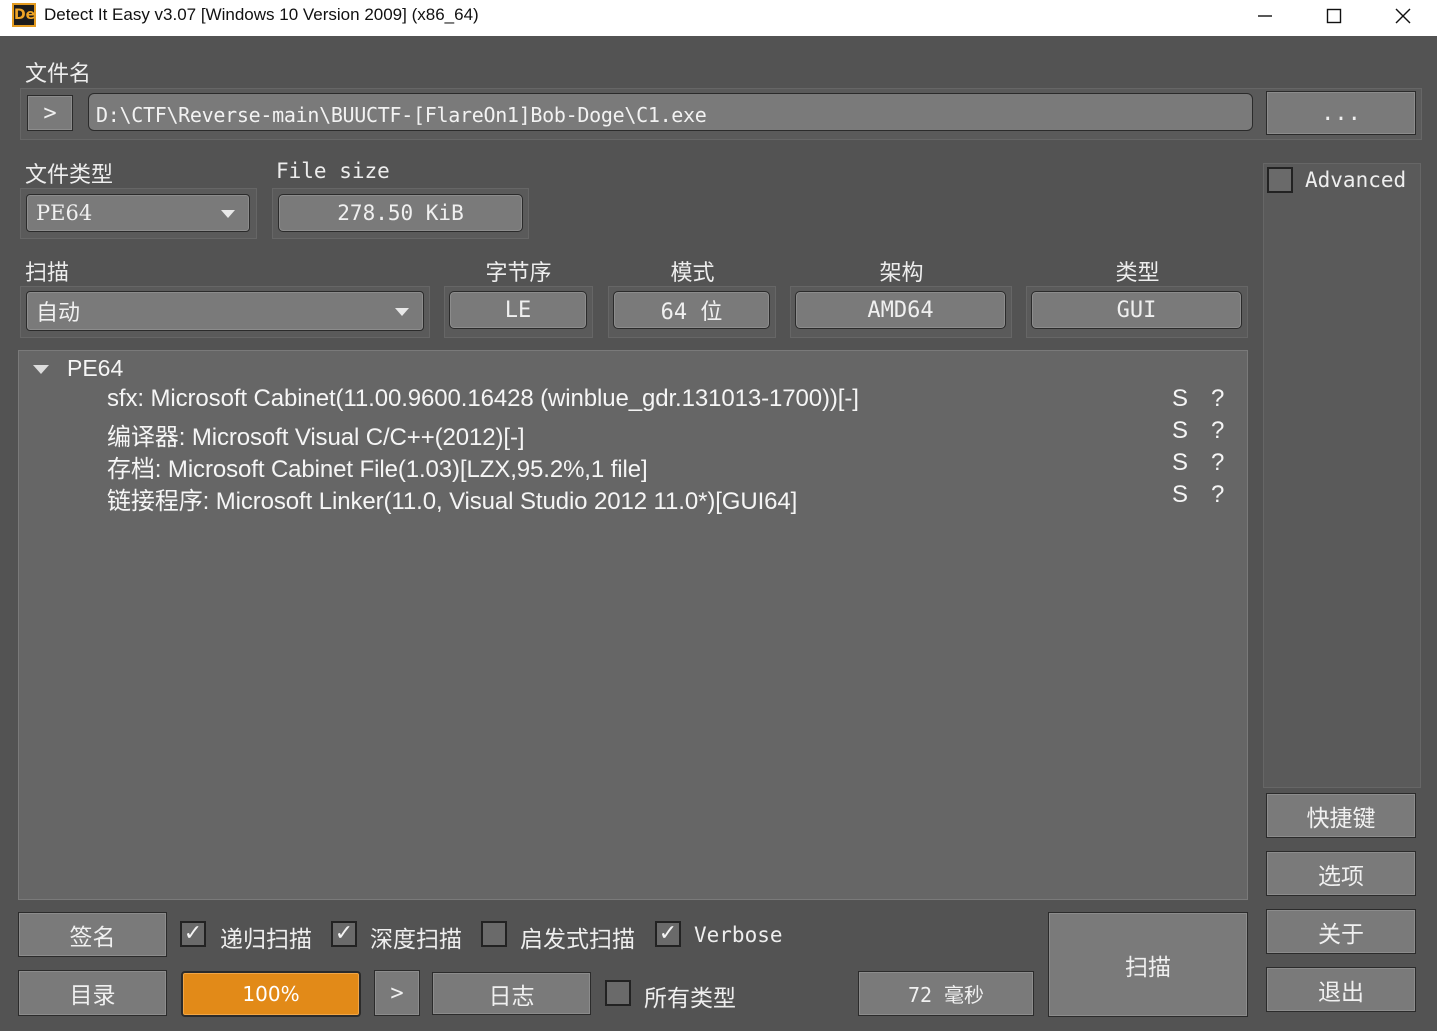 This screenshot has height=1031, width=1437. Describe the element at coordinates (50, 113) in the screenshot. I see `expand-button: >` at that location.